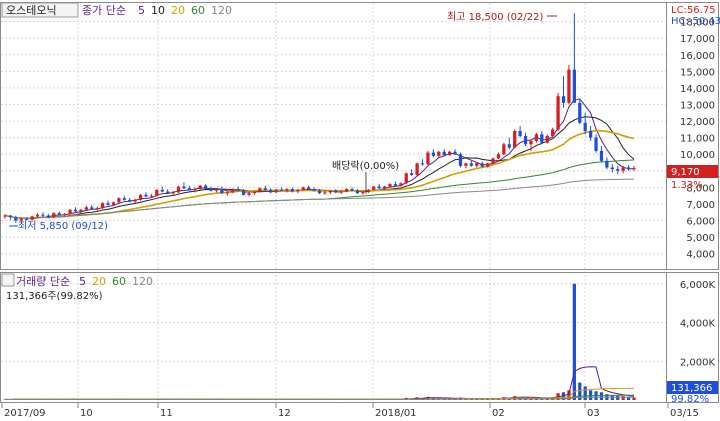  Describe the element at coordinates (82, 281) in the screenshot. I see `volume-ma-period: 5` at that location.